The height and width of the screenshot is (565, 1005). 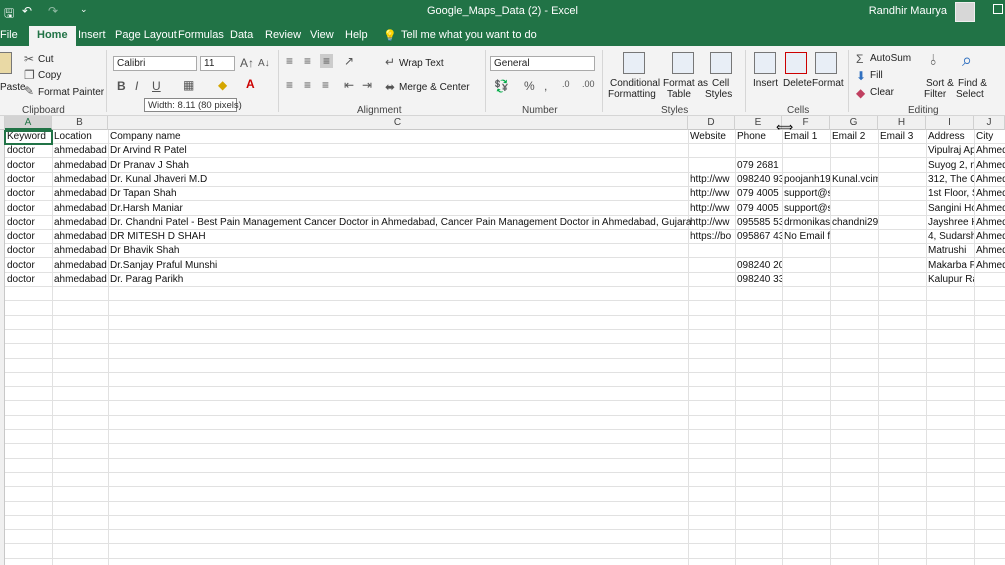 I want to click on column-header-c: C, so click(x=398, y=123).